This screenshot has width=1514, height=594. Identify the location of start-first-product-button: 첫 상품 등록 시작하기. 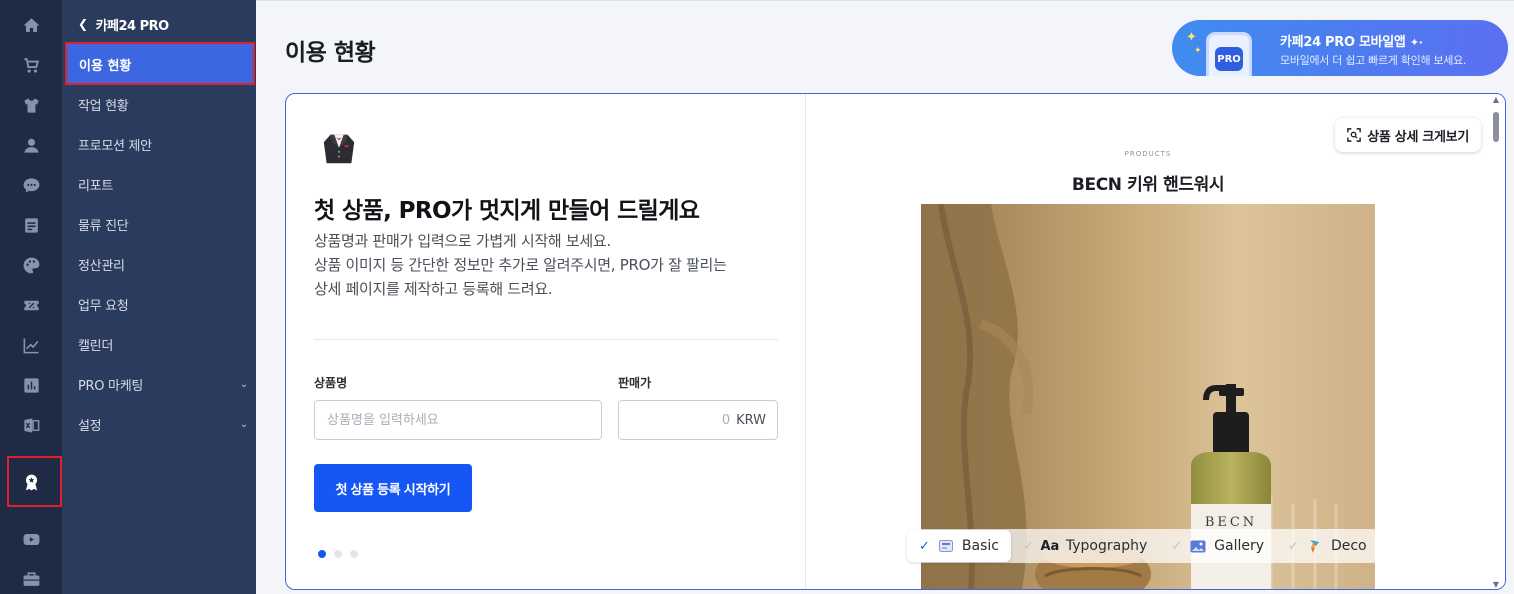
(393, 488).